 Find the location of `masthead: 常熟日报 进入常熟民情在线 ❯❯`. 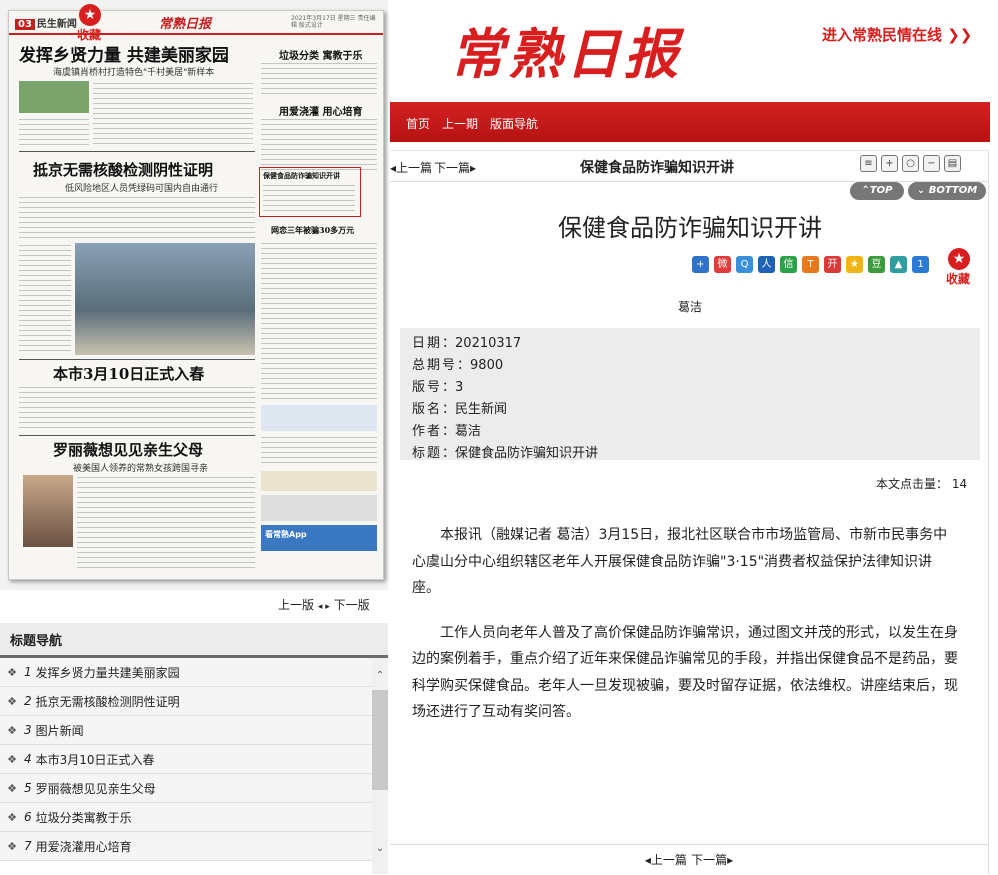

masthead: 常熟日报 进入常熟民情在线 ❯❯ is located at coordinates (690, 50).